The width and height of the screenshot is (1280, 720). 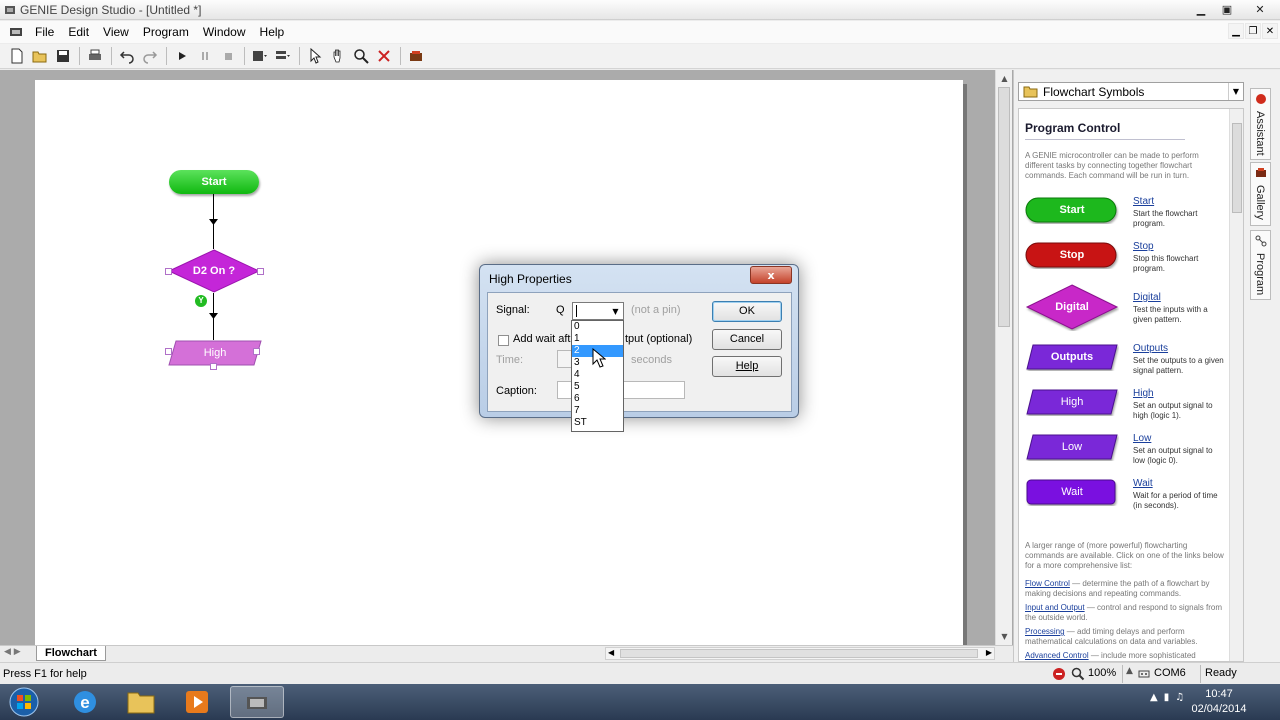 What do you see at coordinates (597, 423) in the screenshot?
I see `signal-option: ST` at bounding box center [597, 423].